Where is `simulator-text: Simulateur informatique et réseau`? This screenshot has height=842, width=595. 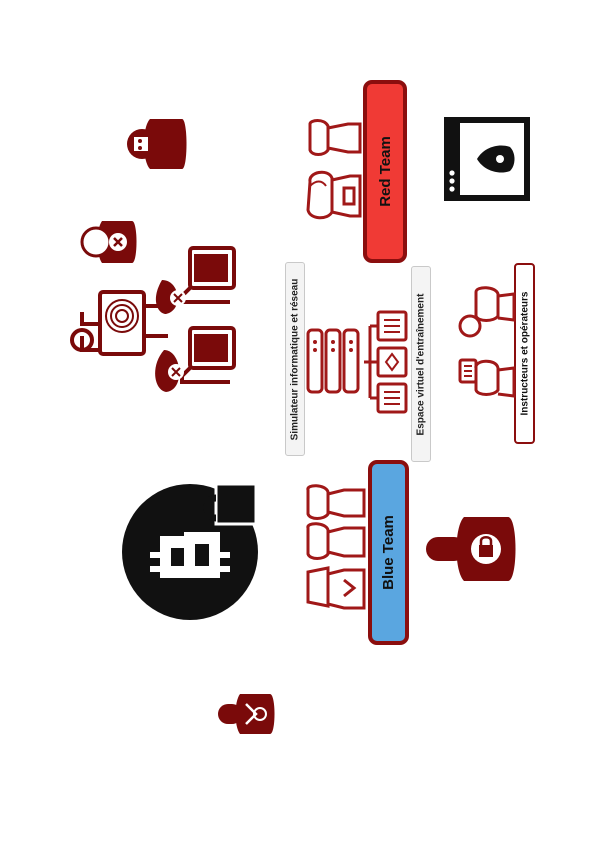
simulator-text: Simulateur informatique et réseau is located at coordinates (295, 359).